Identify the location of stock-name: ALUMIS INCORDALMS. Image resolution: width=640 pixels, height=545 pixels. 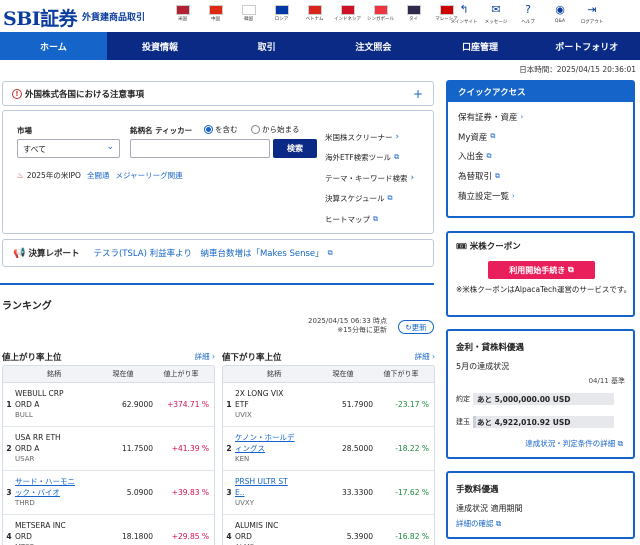
(274, 530).